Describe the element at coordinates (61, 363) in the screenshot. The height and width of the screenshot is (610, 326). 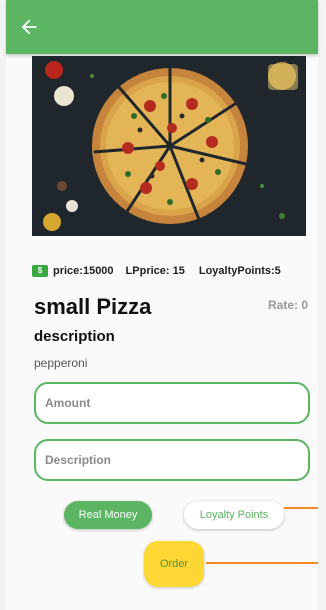
I see `description-value: pepperoni` at that location.